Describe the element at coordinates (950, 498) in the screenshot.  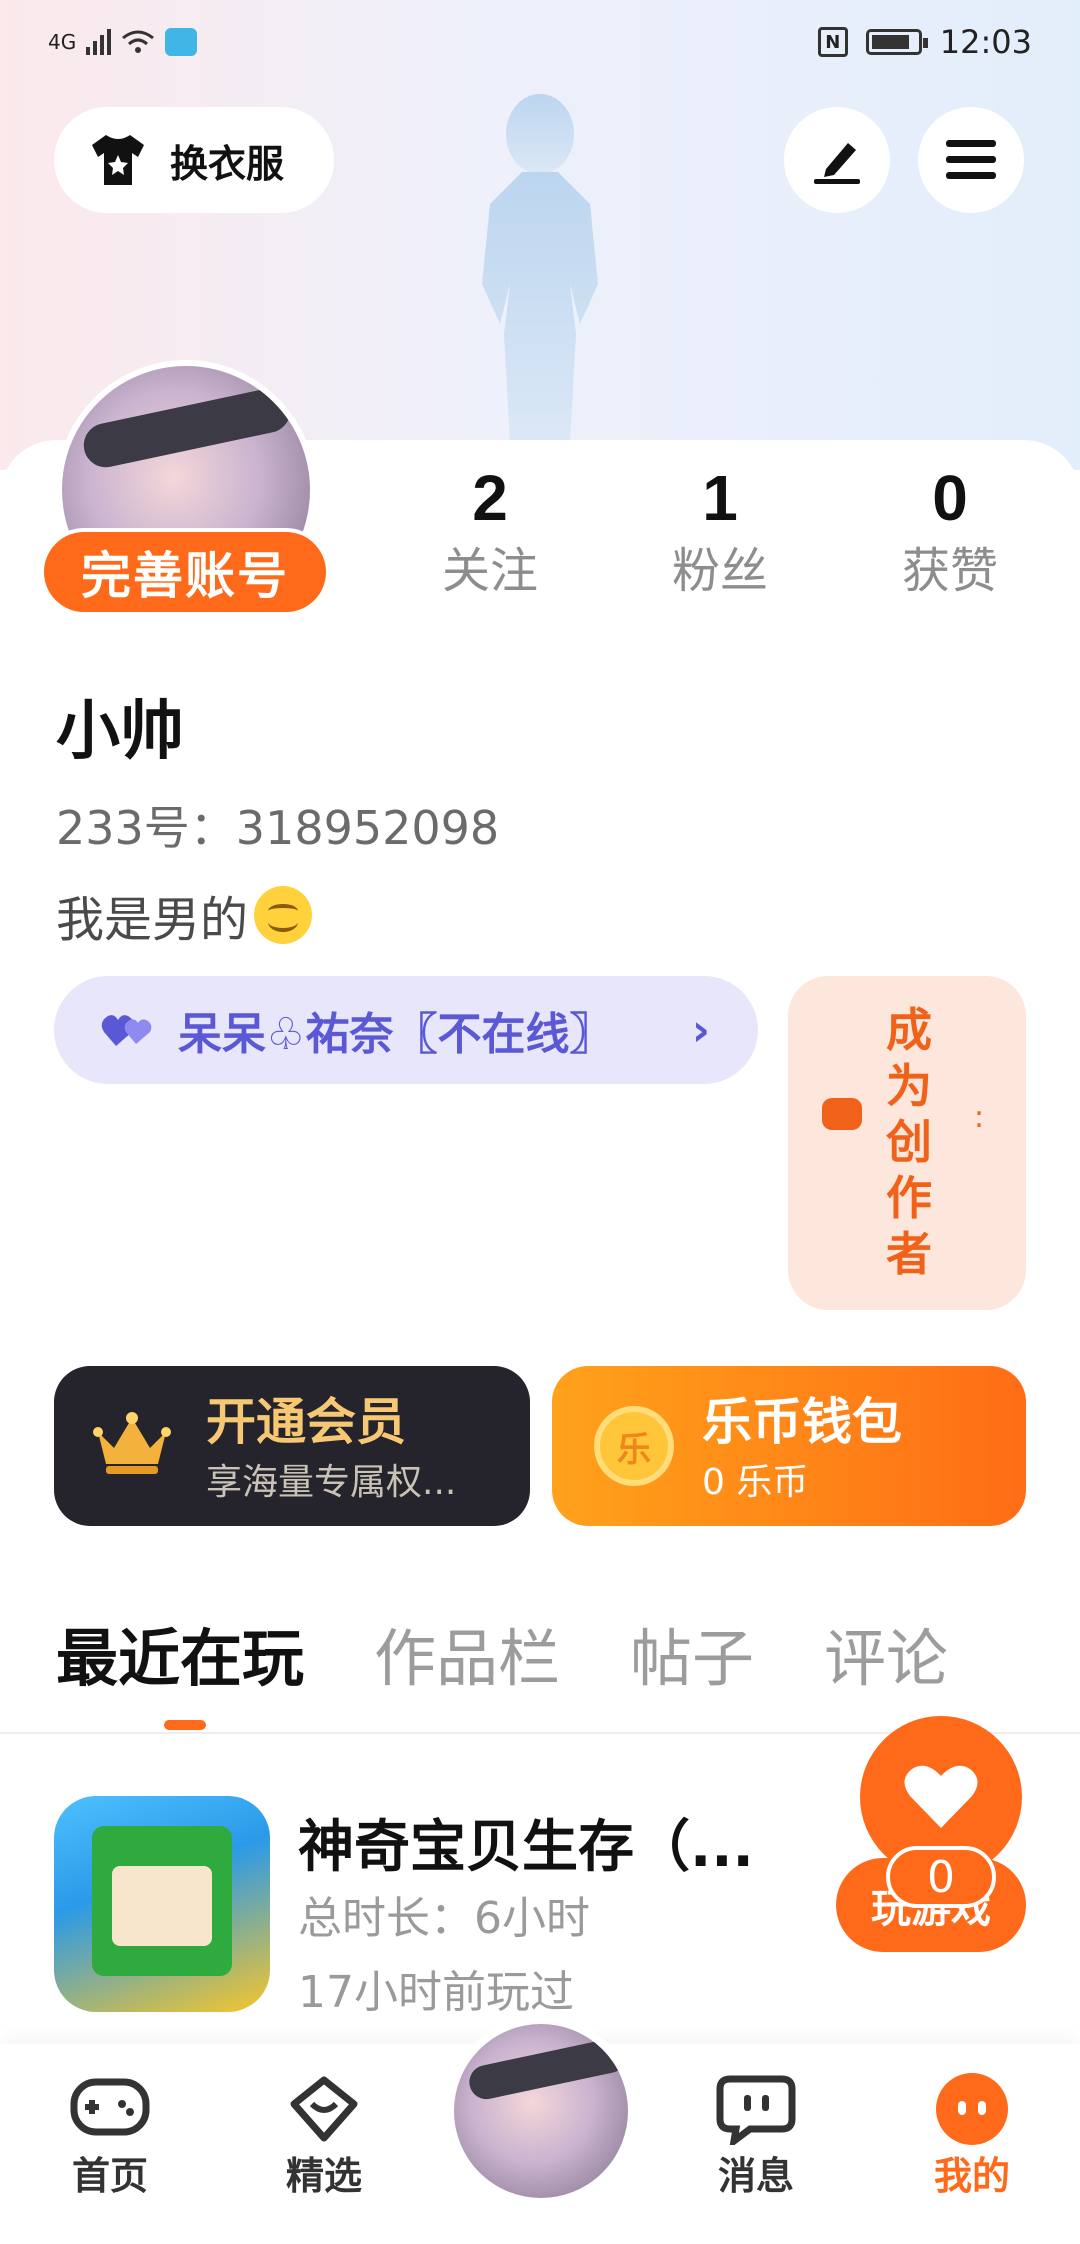
I see `stat-likes-value: 0` at that location.